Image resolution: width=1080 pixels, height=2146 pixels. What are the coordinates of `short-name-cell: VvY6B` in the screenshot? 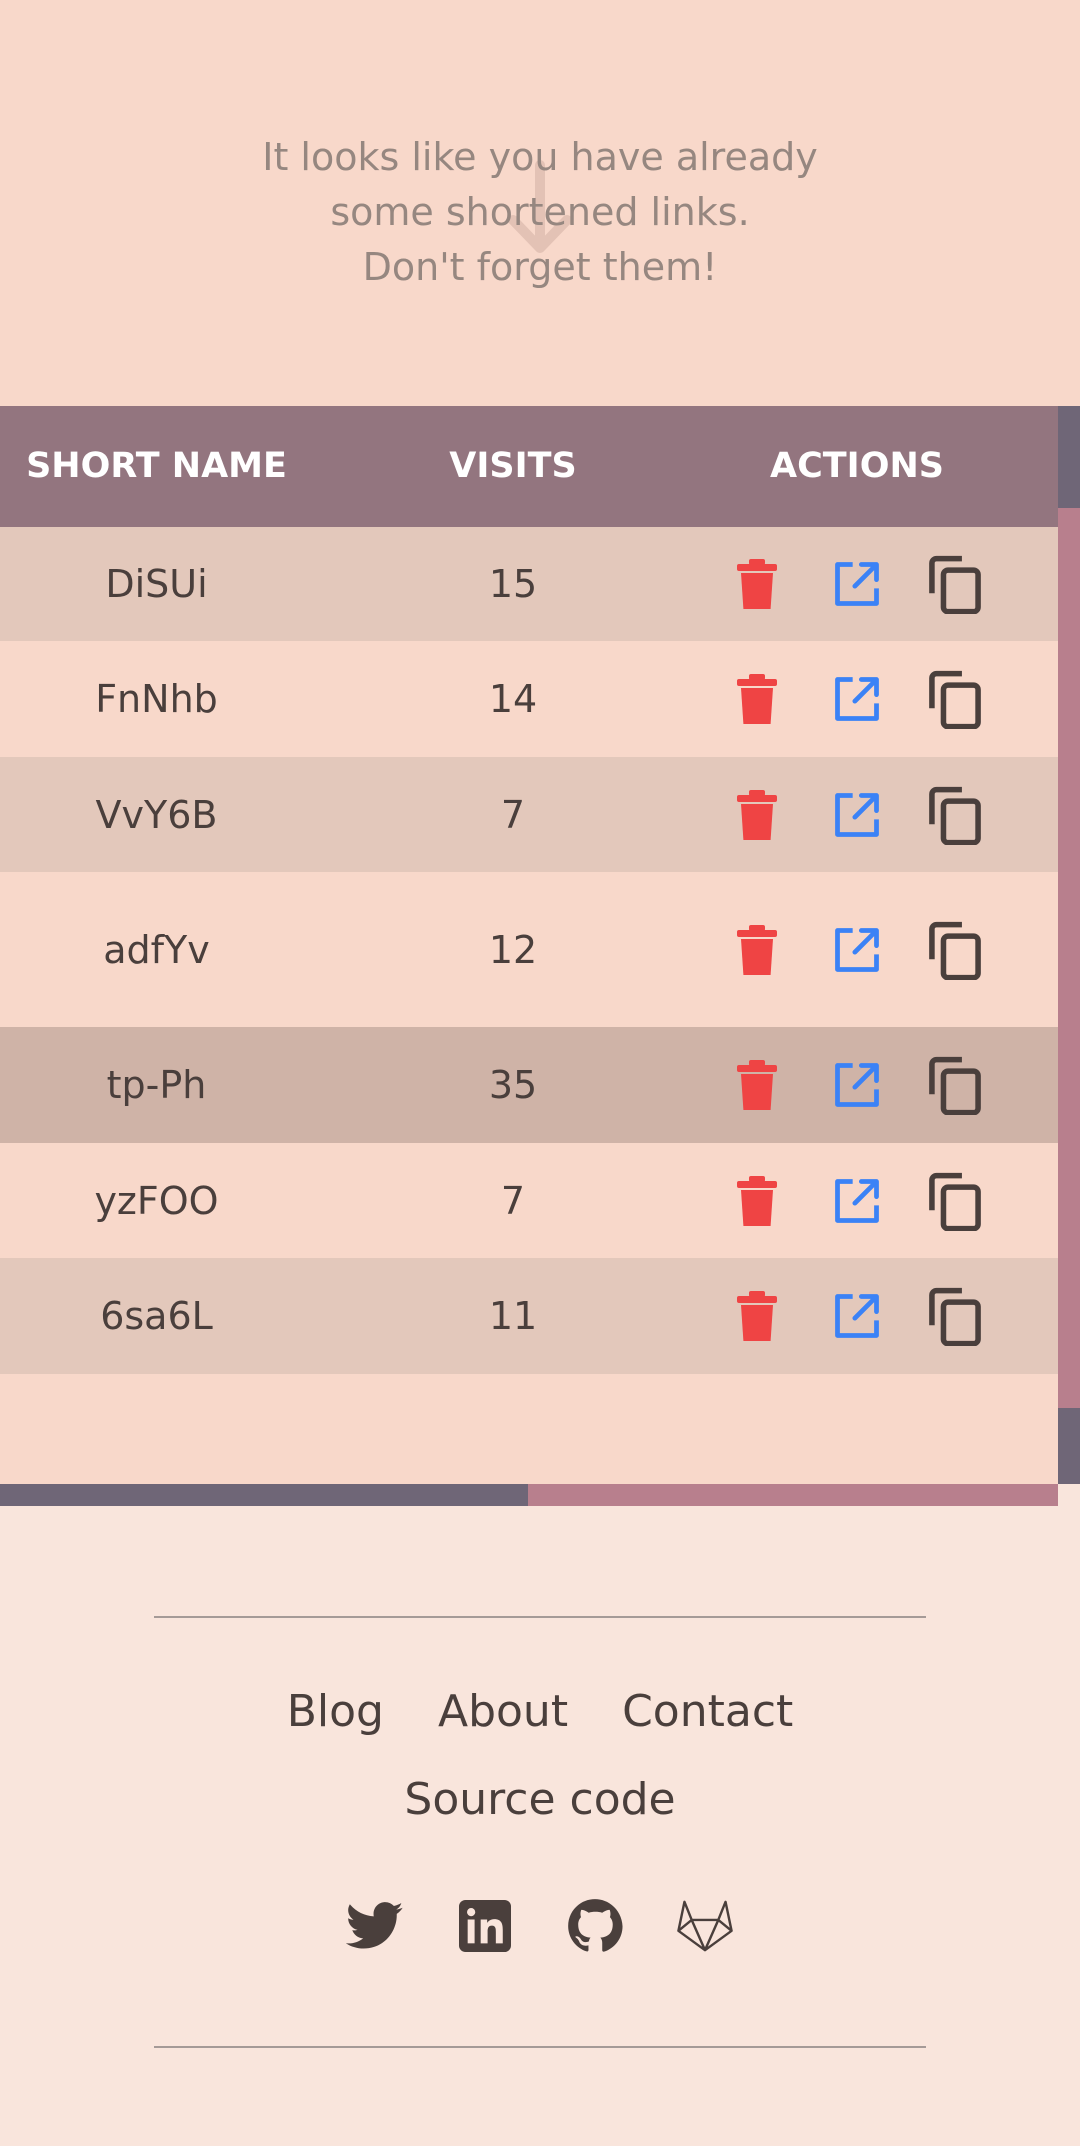 It's located at (156, 814).